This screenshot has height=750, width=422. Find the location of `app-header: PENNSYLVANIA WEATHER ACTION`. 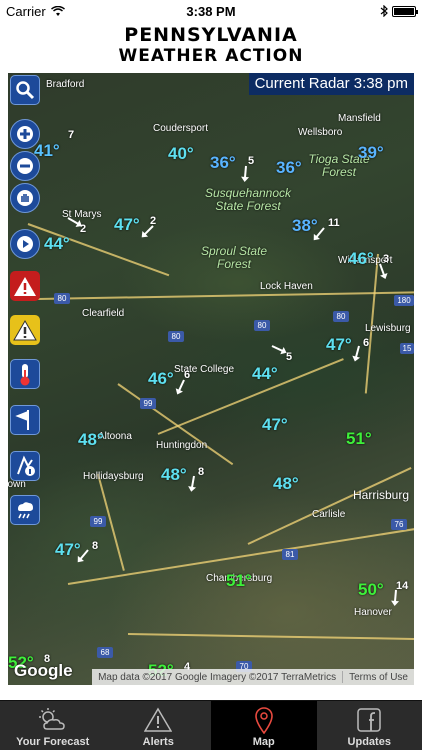

app-header: PENNSYLVANIA WEATHER ACTION is located at coordinates (211, 46).